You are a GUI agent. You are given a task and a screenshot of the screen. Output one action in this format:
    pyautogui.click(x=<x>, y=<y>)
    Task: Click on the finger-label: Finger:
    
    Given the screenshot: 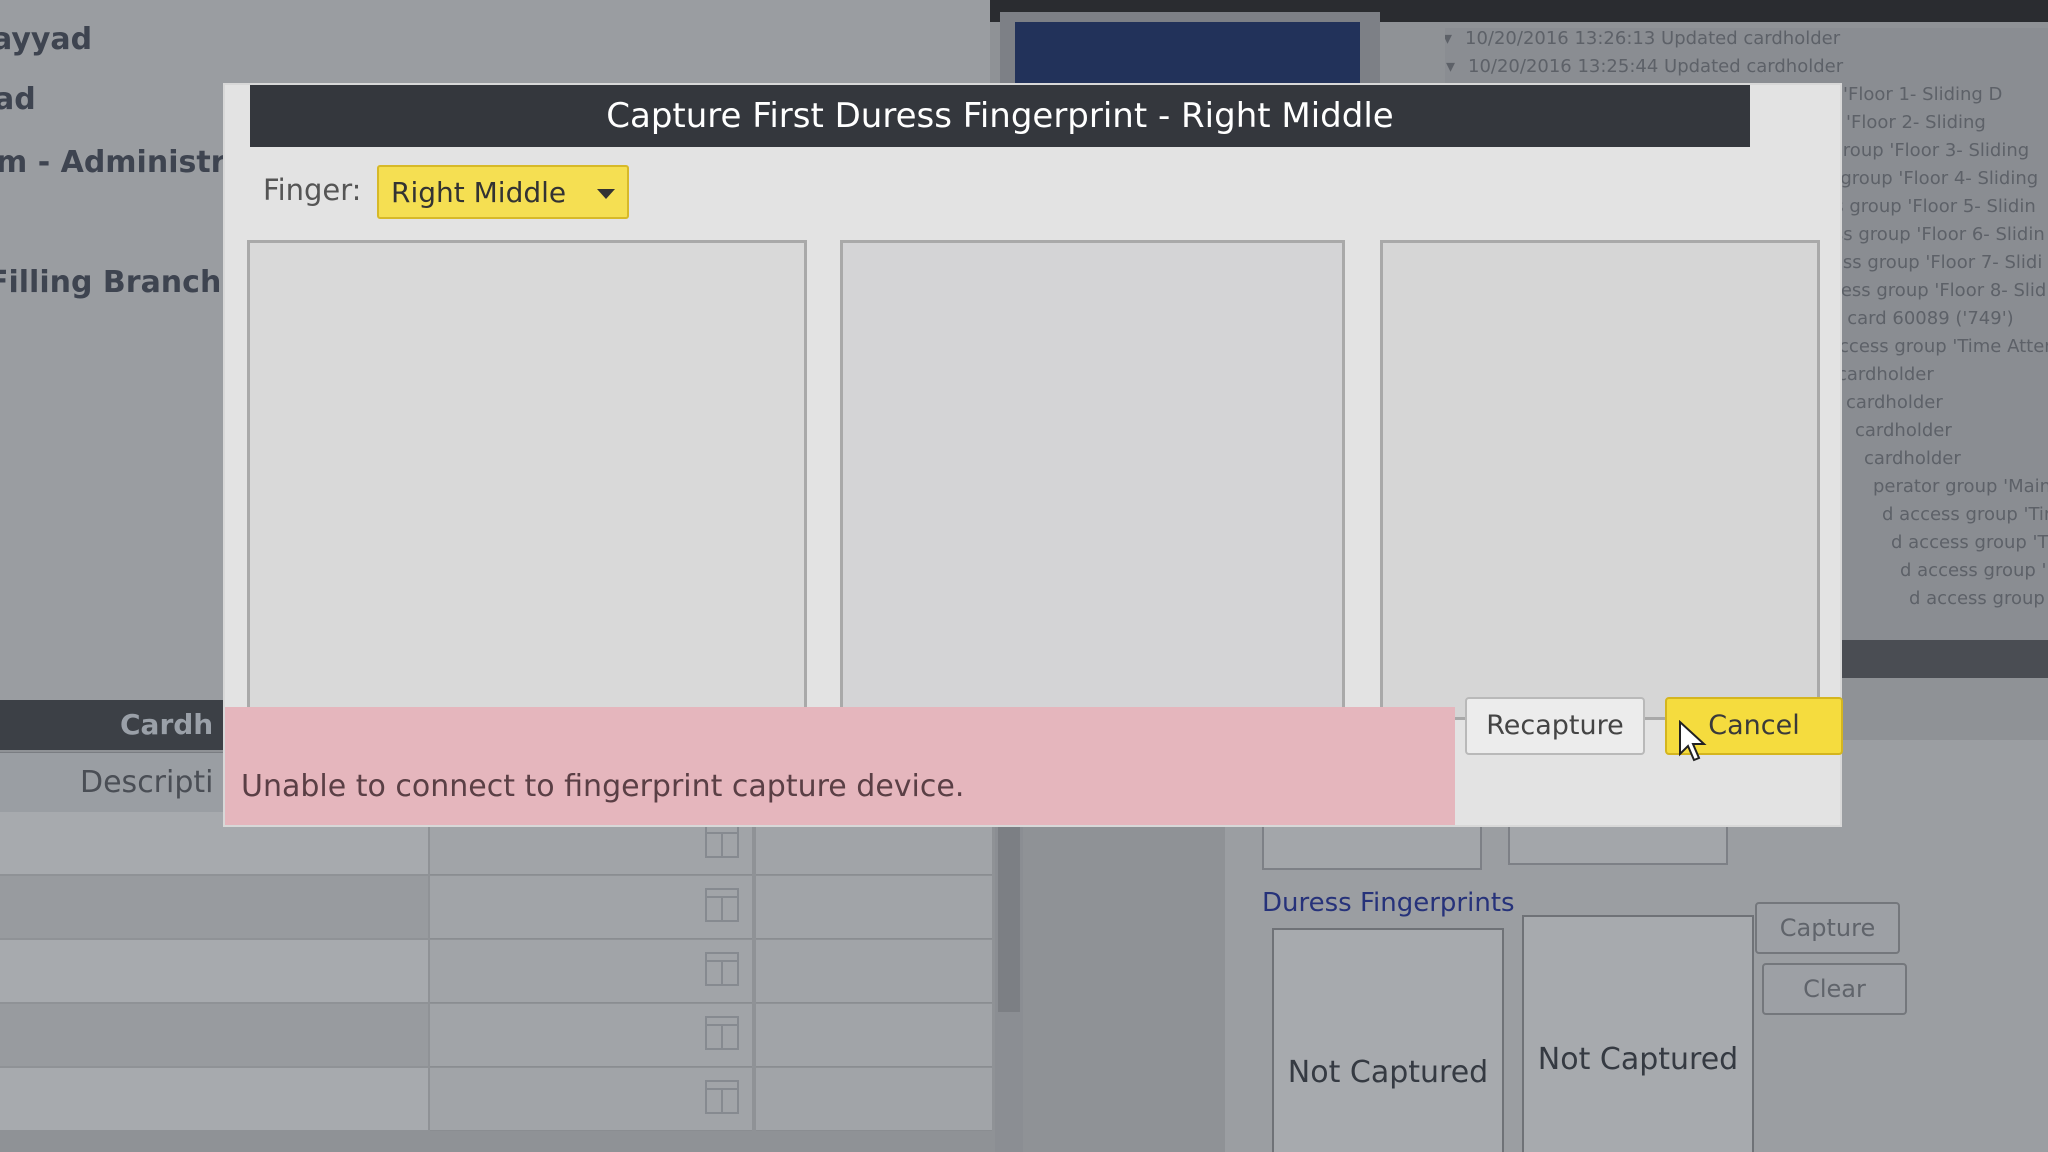 What is the action you would take?
    pyautogui.click(x=312, y=190)
    